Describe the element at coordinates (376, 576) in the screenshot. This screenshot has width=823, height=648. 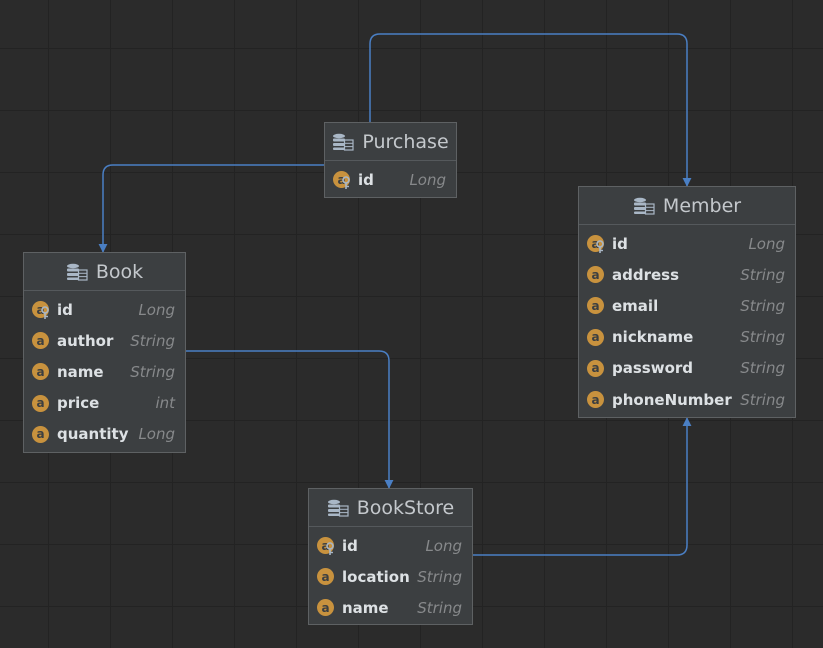
I see `field-name: location` at that location.